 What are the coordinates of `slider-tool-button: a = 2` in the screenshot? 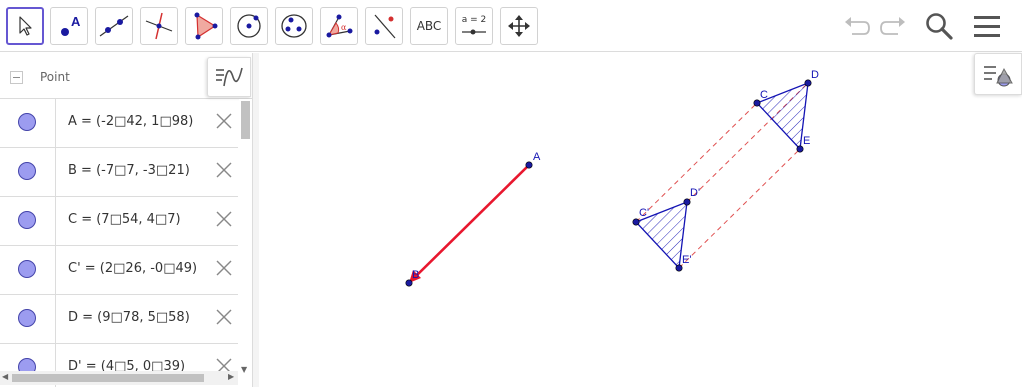 It's located at (474, 26).